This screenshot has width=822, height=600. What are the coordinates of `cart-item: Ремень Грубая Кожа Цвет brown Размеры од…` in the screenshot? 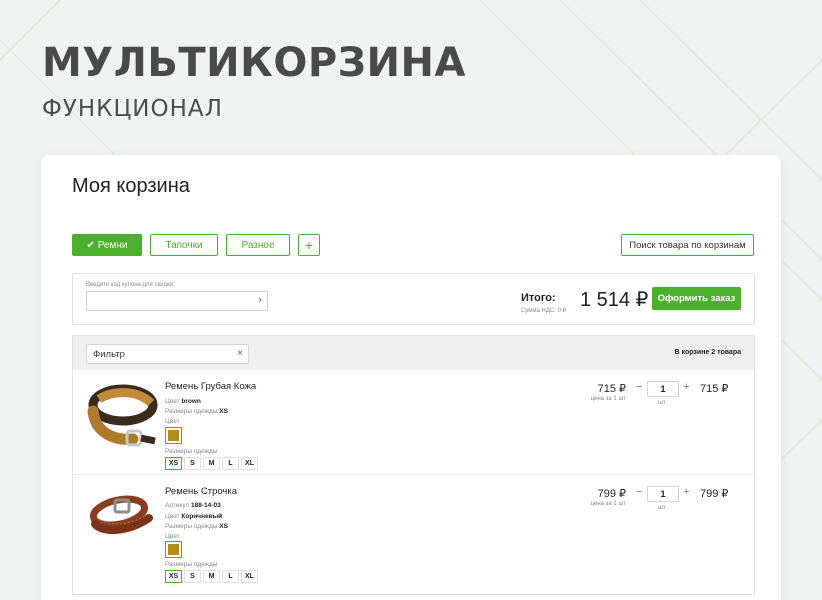 It's located at (413, 423).